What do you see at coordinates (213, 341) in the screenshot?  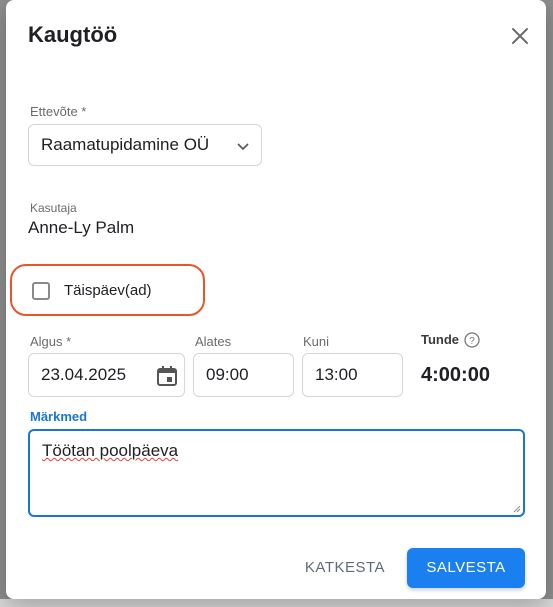 I see `from-label: Alates` at bounding box center [213, 341].